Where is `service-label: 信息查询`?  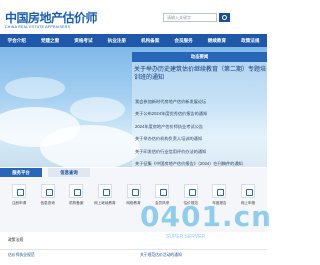 service-label: 信息查询 is located at coordinates (47, 203).